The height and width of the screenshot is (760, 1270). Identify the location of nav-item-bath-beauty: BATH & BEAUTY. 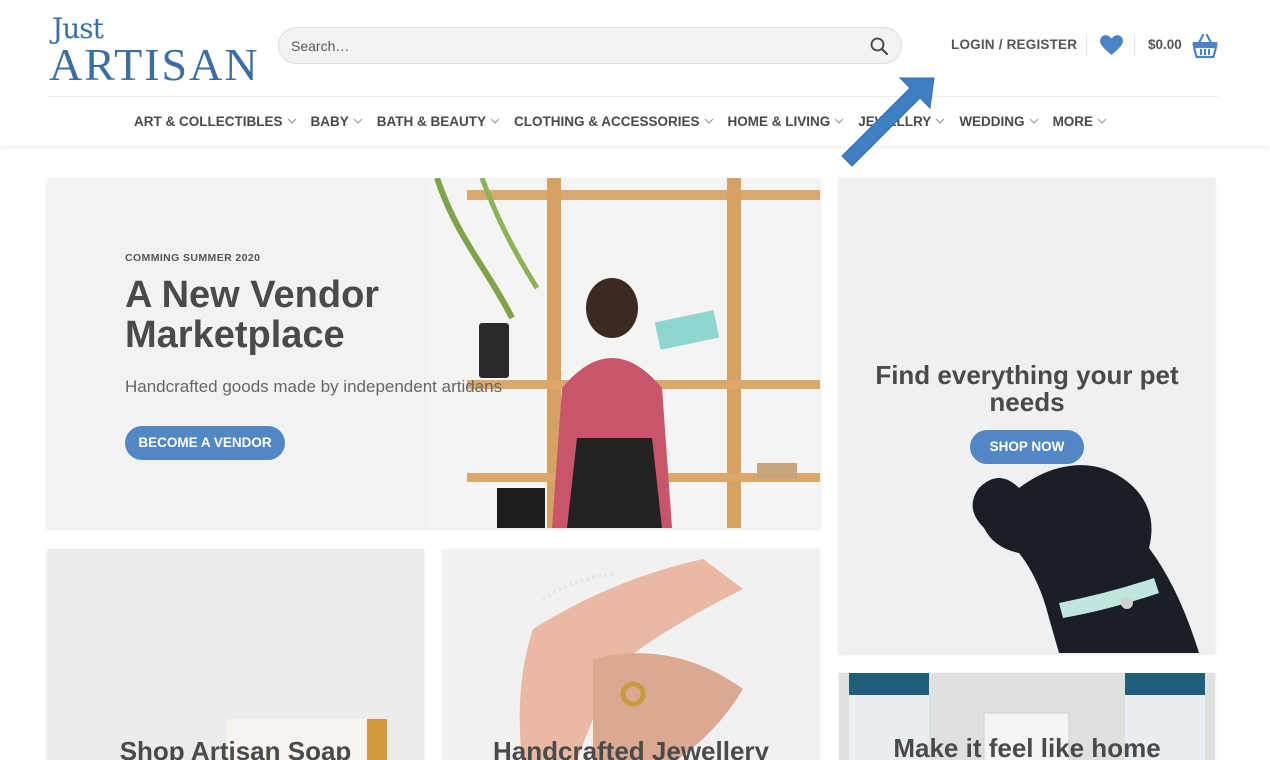
(438, 121).